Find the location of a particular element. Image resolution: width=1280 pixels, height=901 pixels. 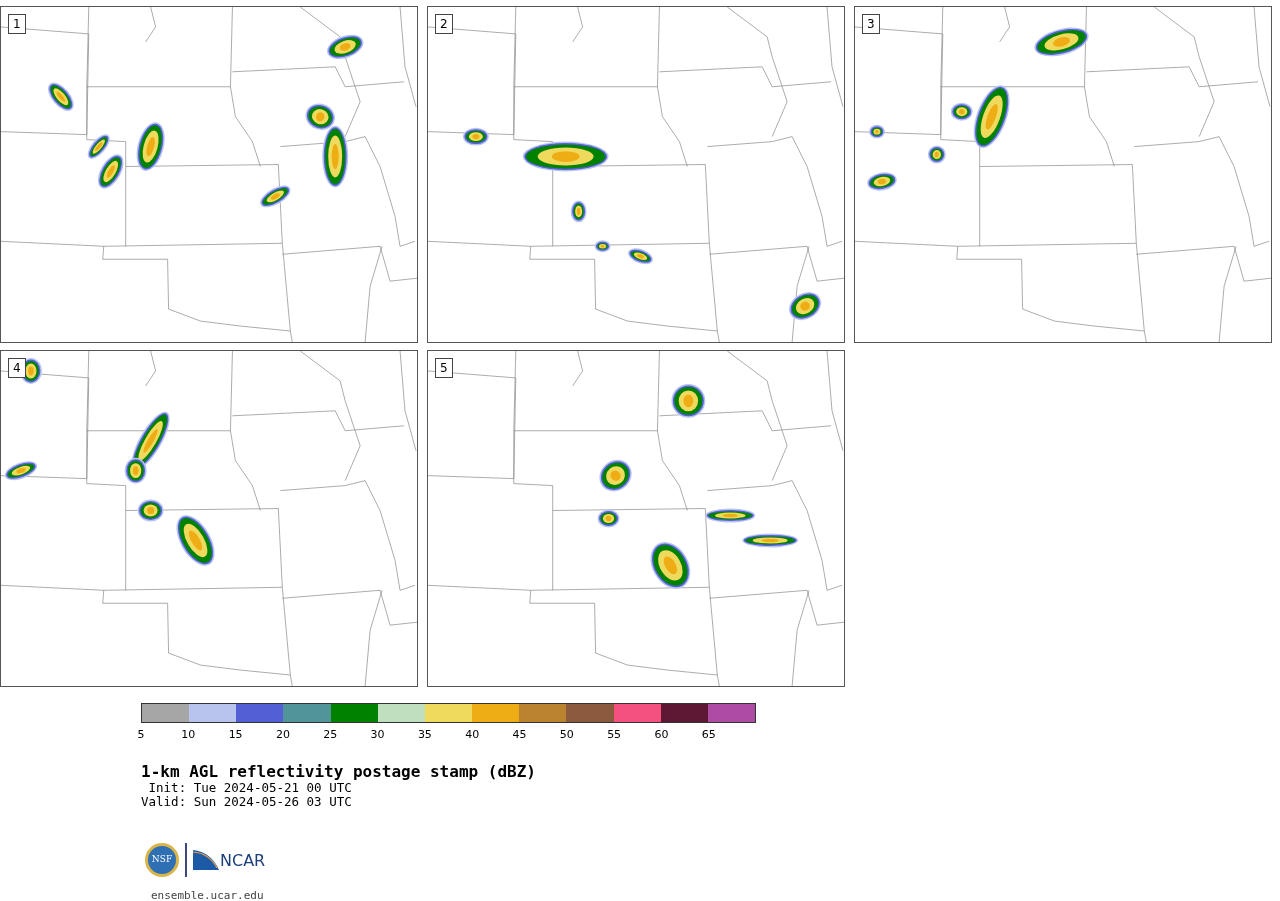

panel-number-label: 4 is located at coordinates (17, 368).